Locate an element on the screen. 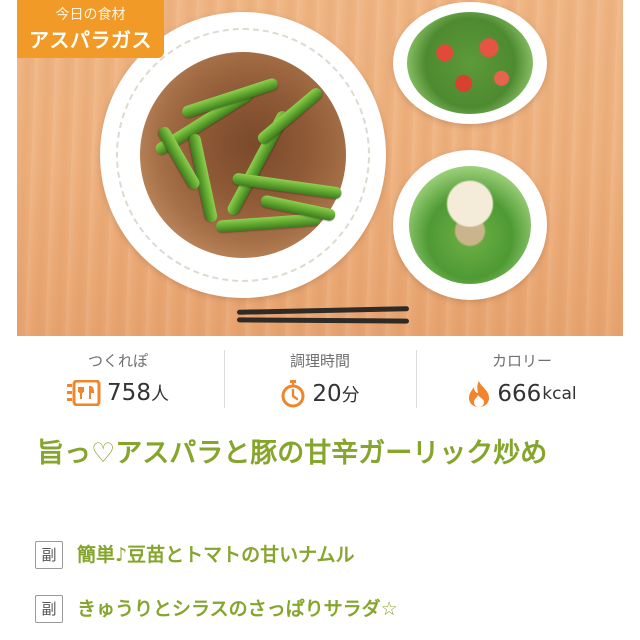 The width and height of the screenshot is (640, 640). cucumber-salad-plate is located at coordinates (470, 225).